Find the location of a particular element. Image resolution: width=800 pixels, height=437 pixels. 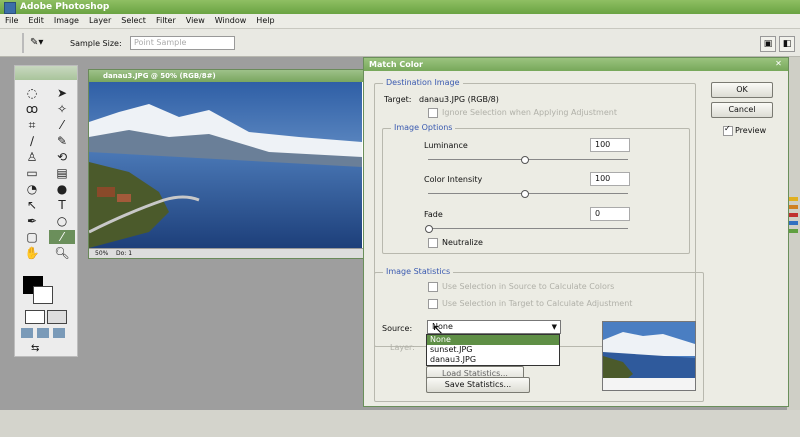

preview-label: Preview is located at coordinates (751, 130).